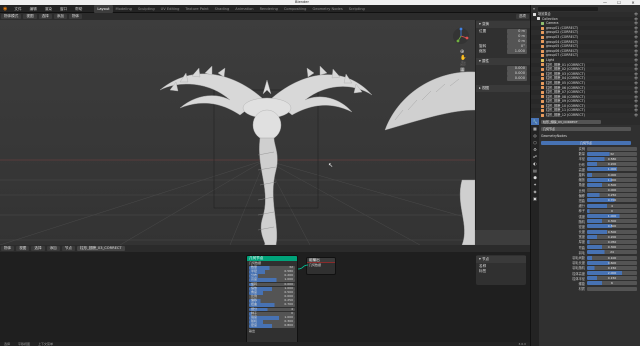 This screenshot has height=346, width=640. Describe the element at coordinates (586, 143) in the screenshot. I see `node-group-field: 几何节点` at that location.